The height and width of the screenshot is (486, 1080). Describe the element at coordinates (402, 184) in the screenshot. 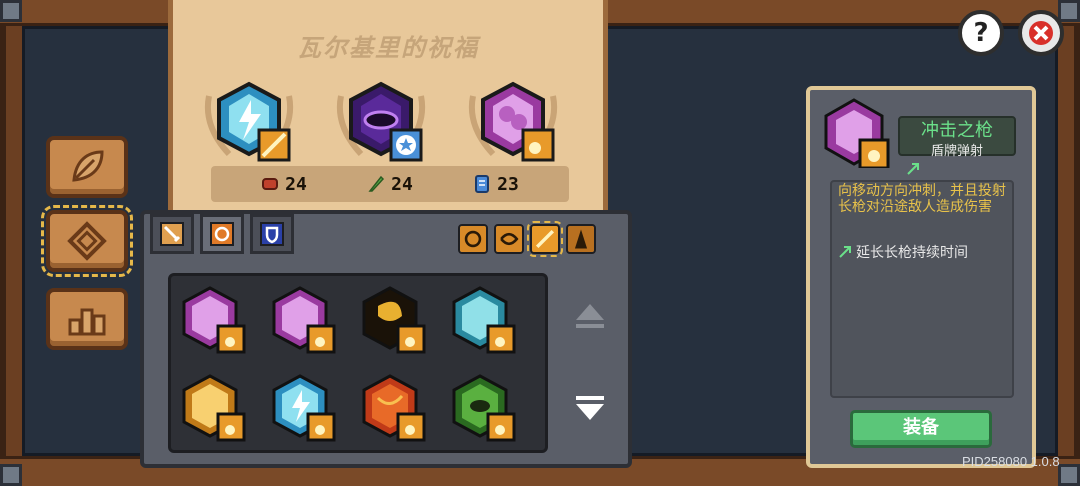

I see `stat-agility-value: 24` at that location.